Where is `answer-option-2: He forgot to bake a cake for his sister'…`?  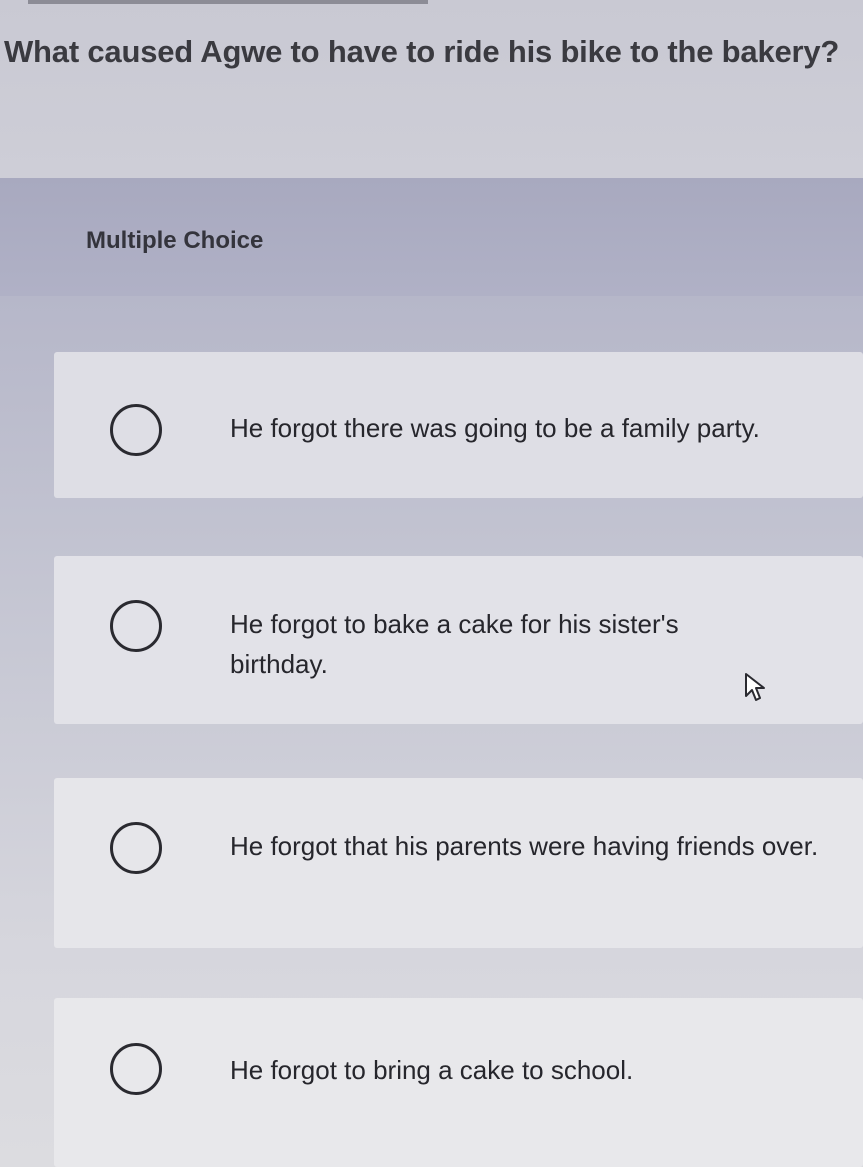
answer-option-2: He forgot to bake a cake for his sister'… is located at coordinates (458, 640).